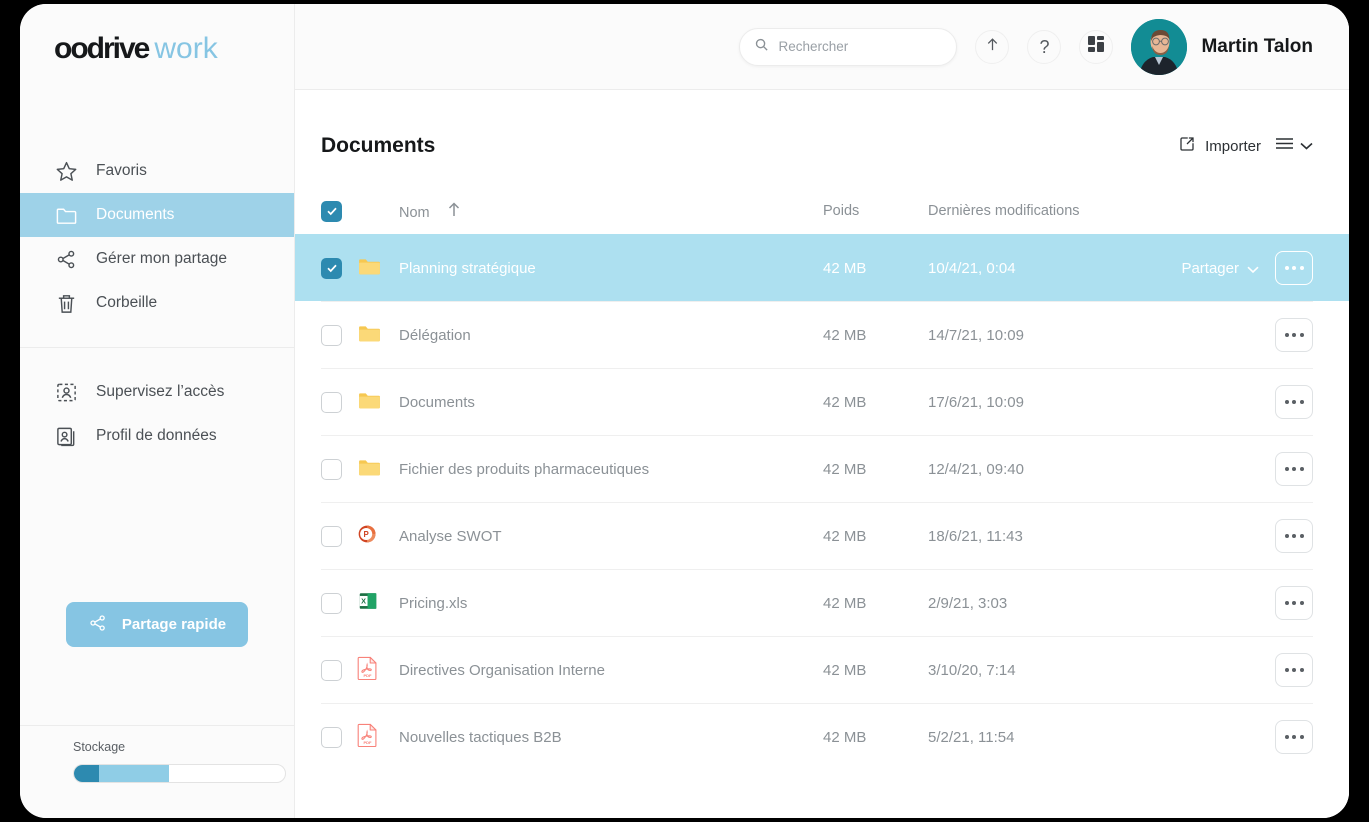 This screenshot has width=1369, height=822. I want to click on sidebar-item-g-rer-mon-partage: Gérer mon partage, so click(157, 259).